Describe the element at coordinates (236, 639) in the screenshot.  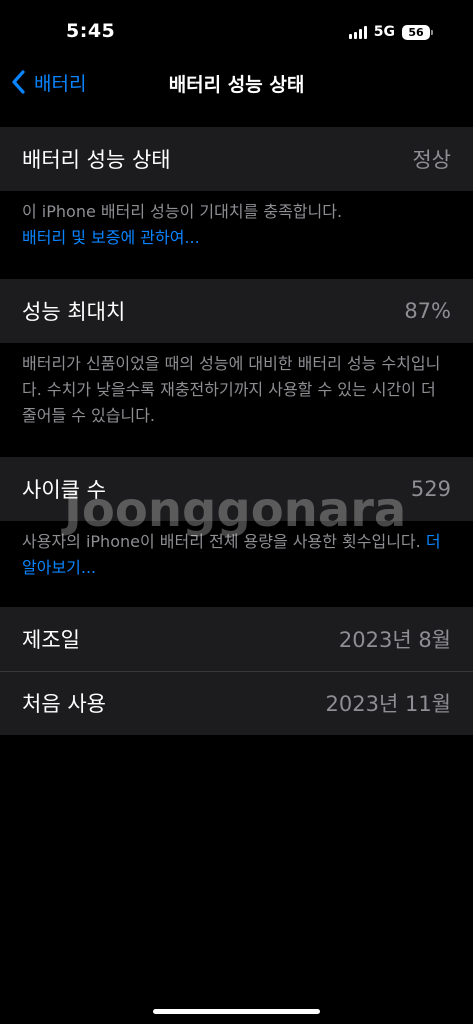
I see `manufacture-date-row: 제조일 2023년 8월` at that location.